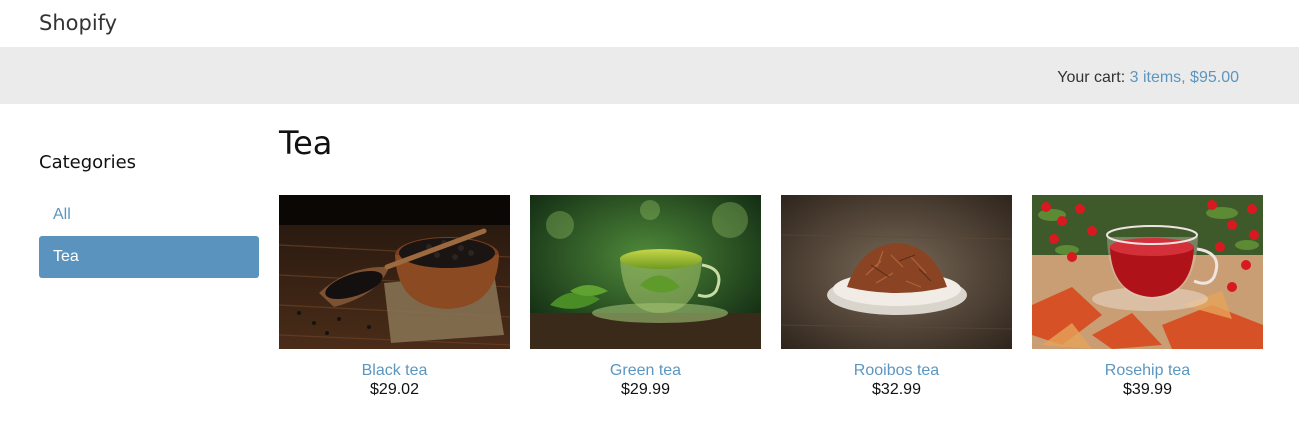 Image resolution: width=1299 pixels, height=427 pixels. What do you see at coordinates (1091, 77) in the screenshot?
I see `cart-label: Your cart:` at bounding box center [1091, 77].